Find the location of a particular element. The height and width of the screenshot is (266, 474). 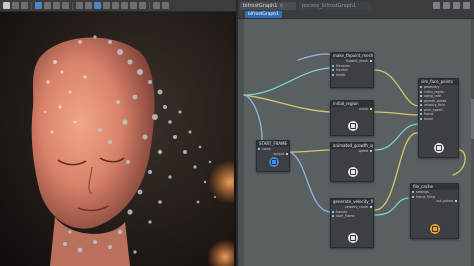

grid-icon is located at coordinates (47, 5).